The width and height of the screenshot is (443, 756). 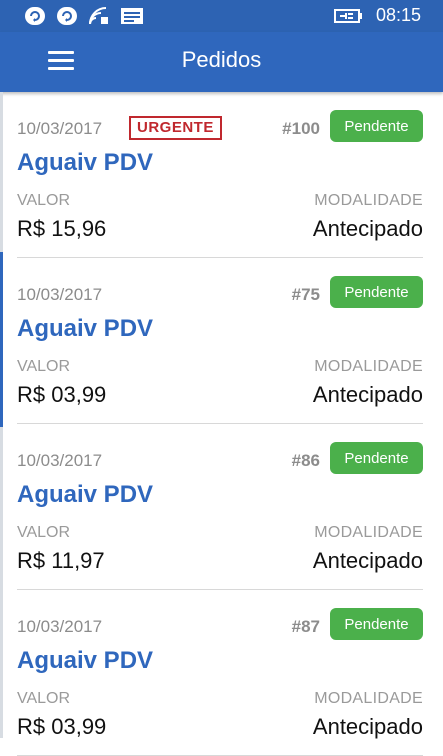 I want to click on sync-icon, so click(x=35, y=16).